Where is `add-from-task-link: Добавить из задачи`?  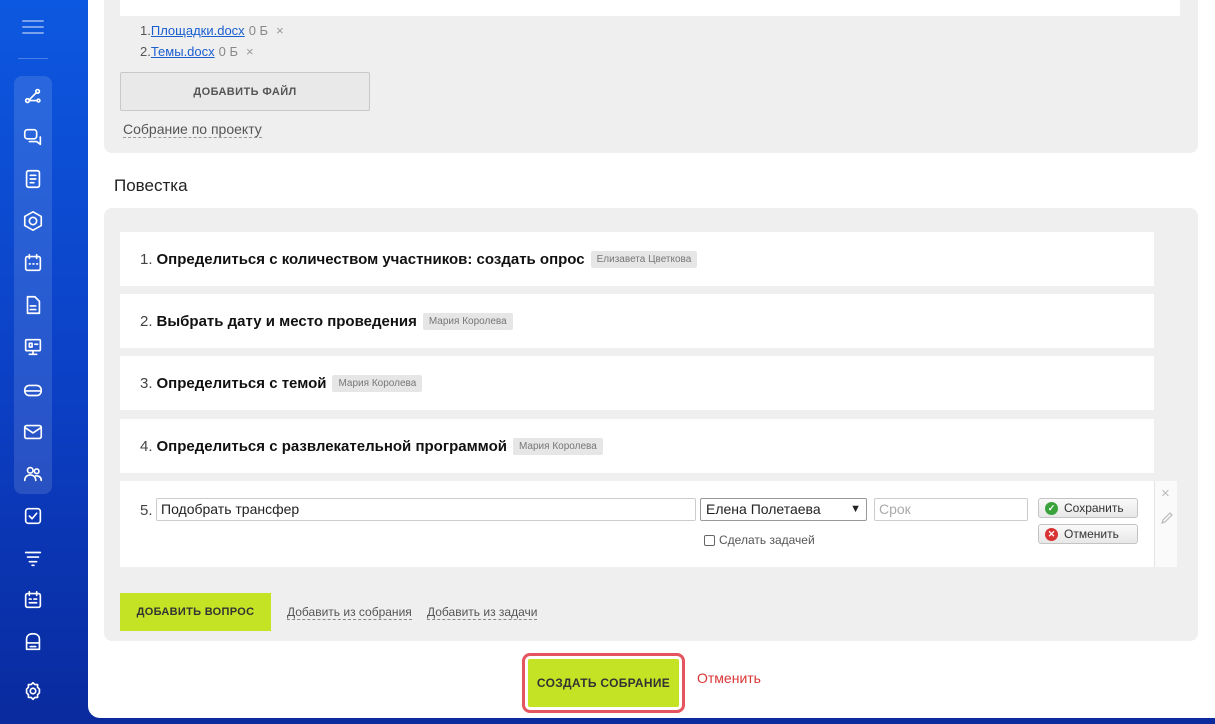 add-from-task-link: Добавить из задачи is located at coordinates (482, 612).